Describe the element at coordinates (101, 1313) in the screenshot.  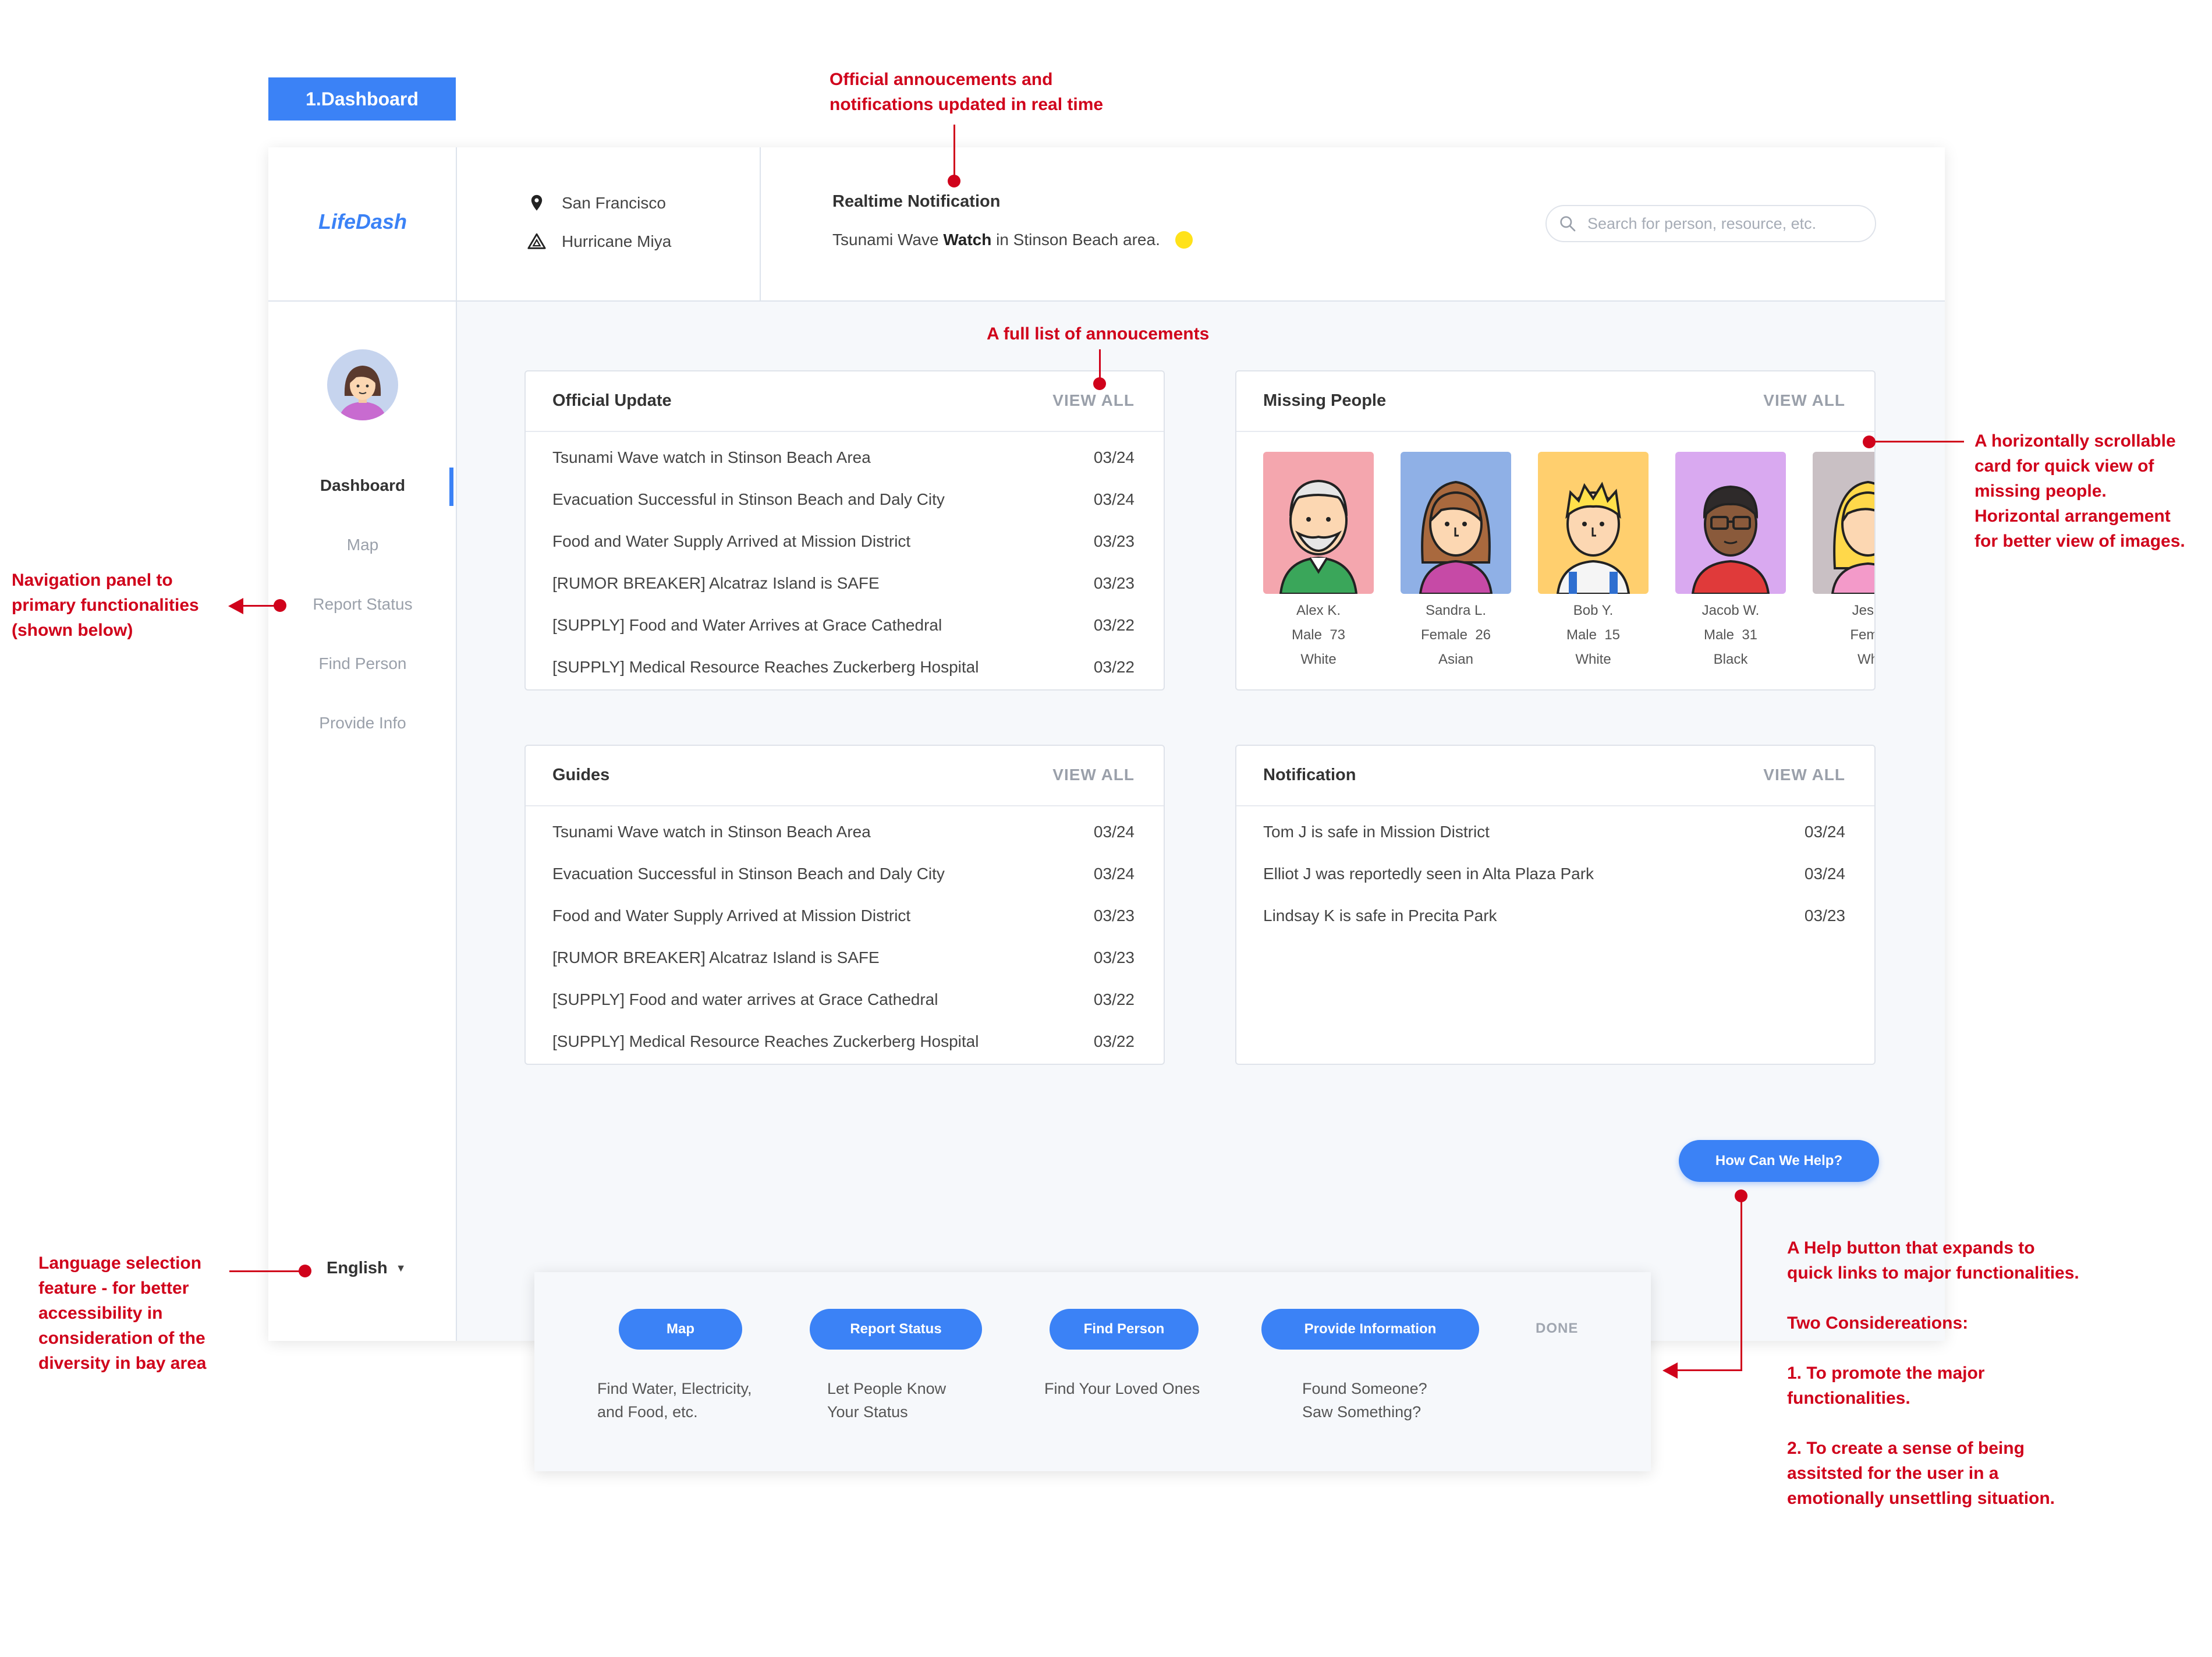
I see `annotation-line: accessibility in` at that location.